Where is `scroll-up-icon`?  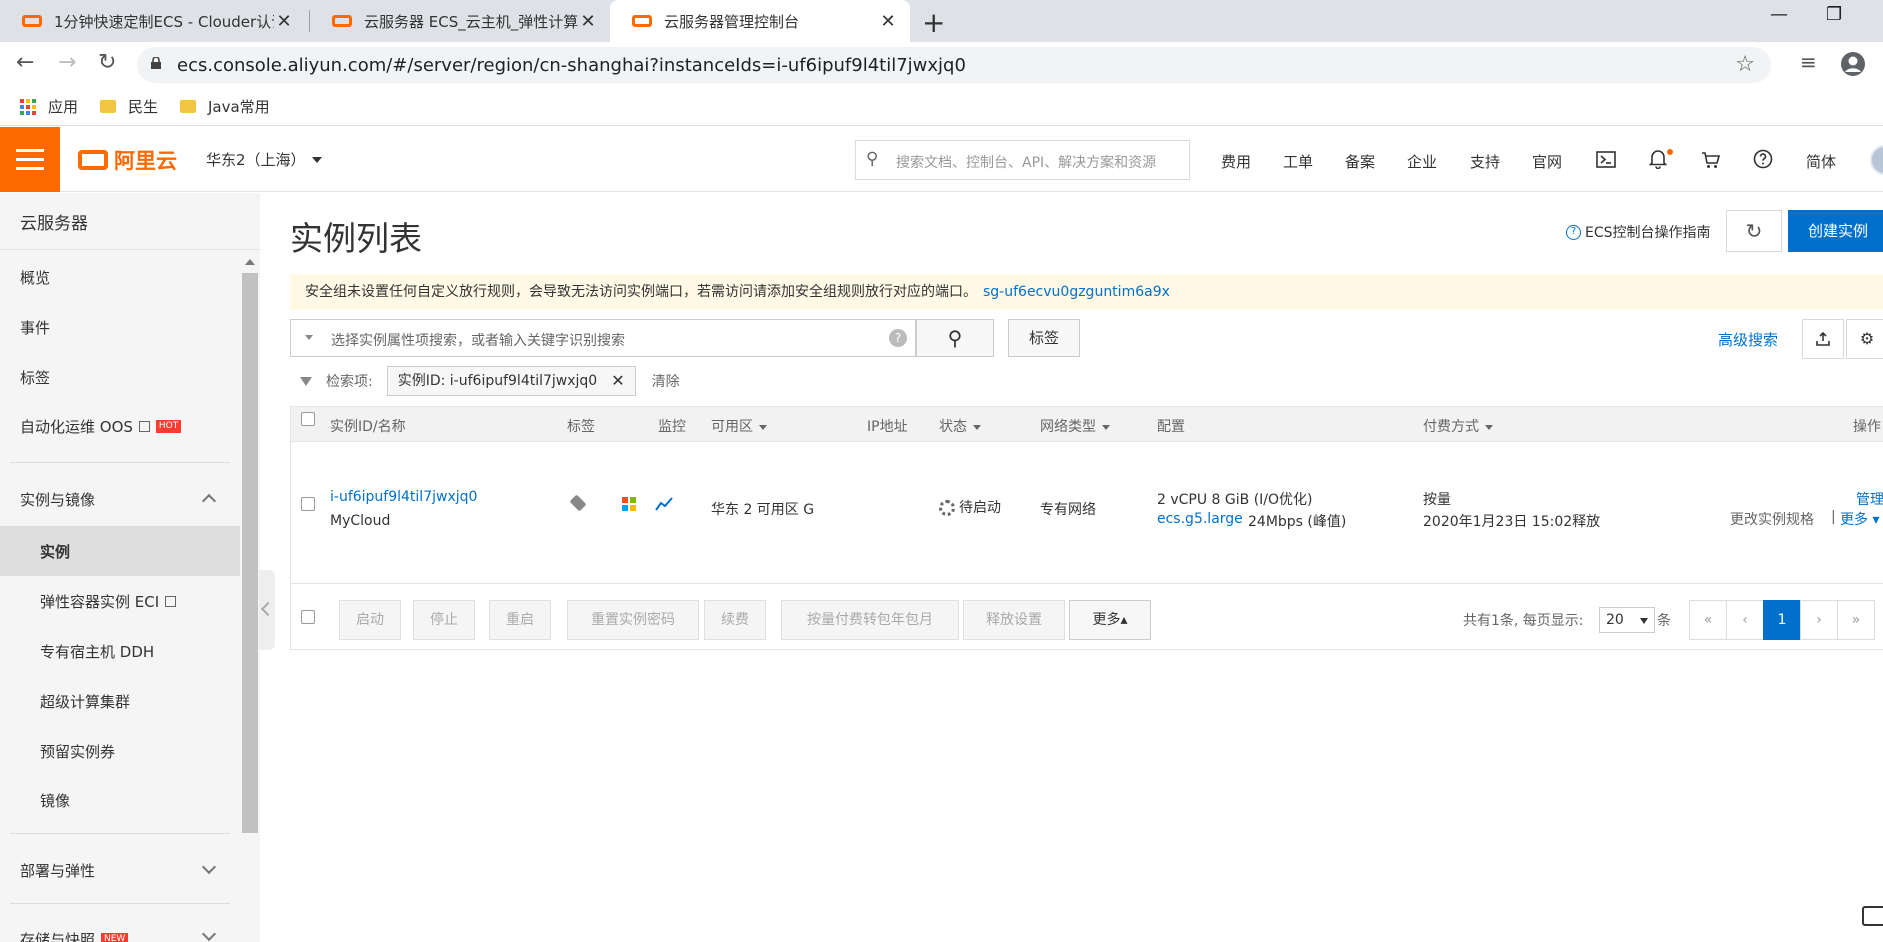
scroll-up-icon is located at coordinates (250, 262).